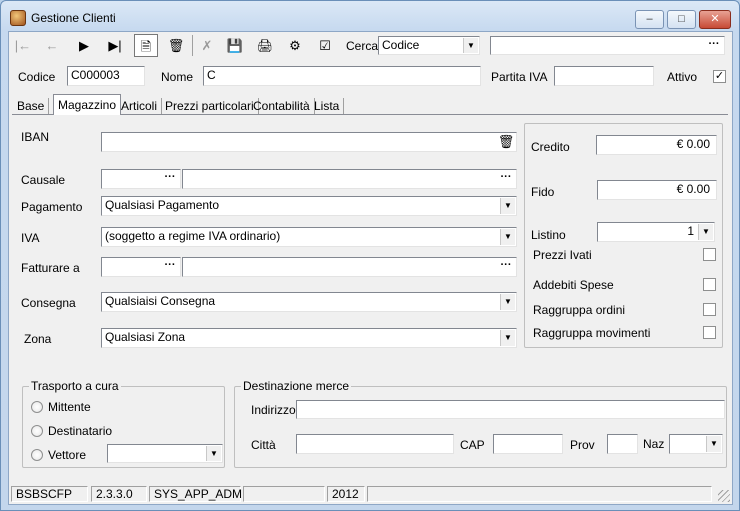  What do you see at coordinates (195, 494) in the screenshot?
I see `status-user: SYS_APP_ADM` at bounding box center [195, 494].